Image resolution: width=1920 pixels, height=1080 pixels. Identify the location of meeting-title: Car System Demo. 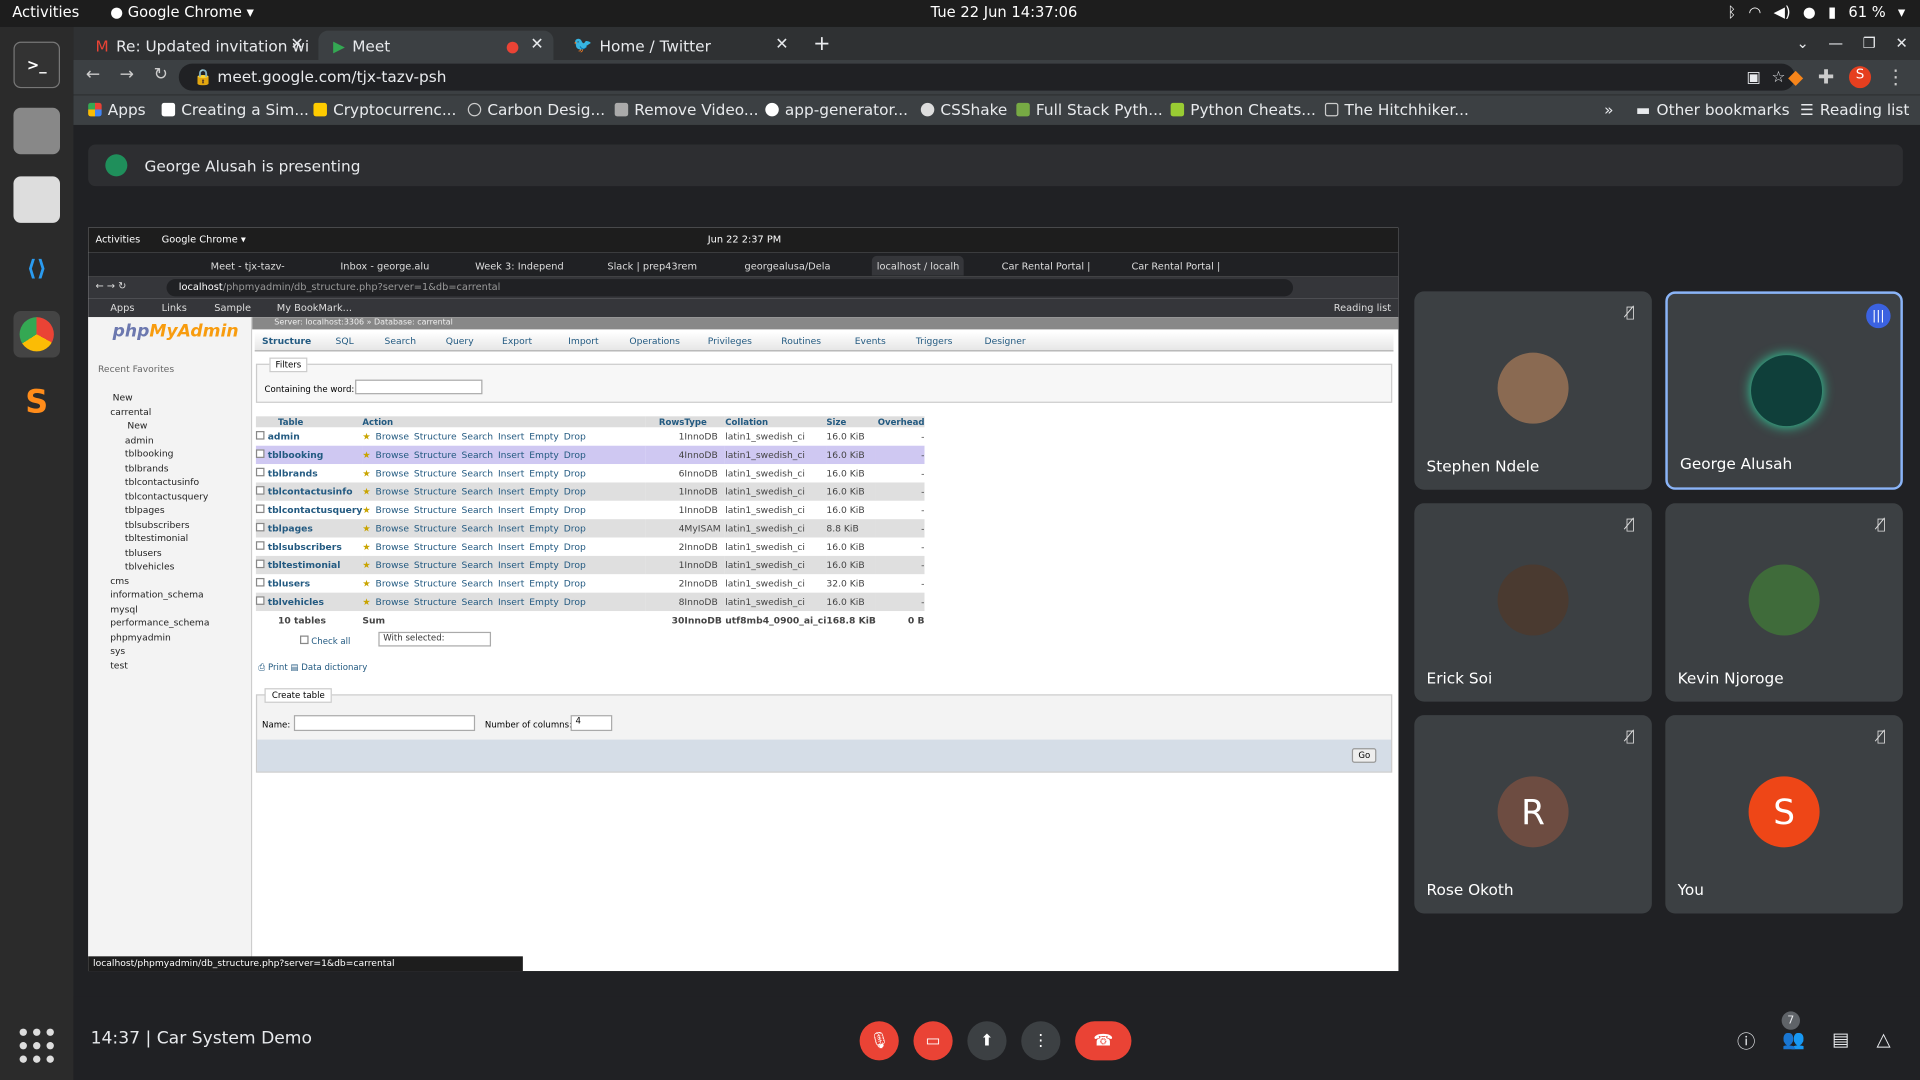
(234, 1038).